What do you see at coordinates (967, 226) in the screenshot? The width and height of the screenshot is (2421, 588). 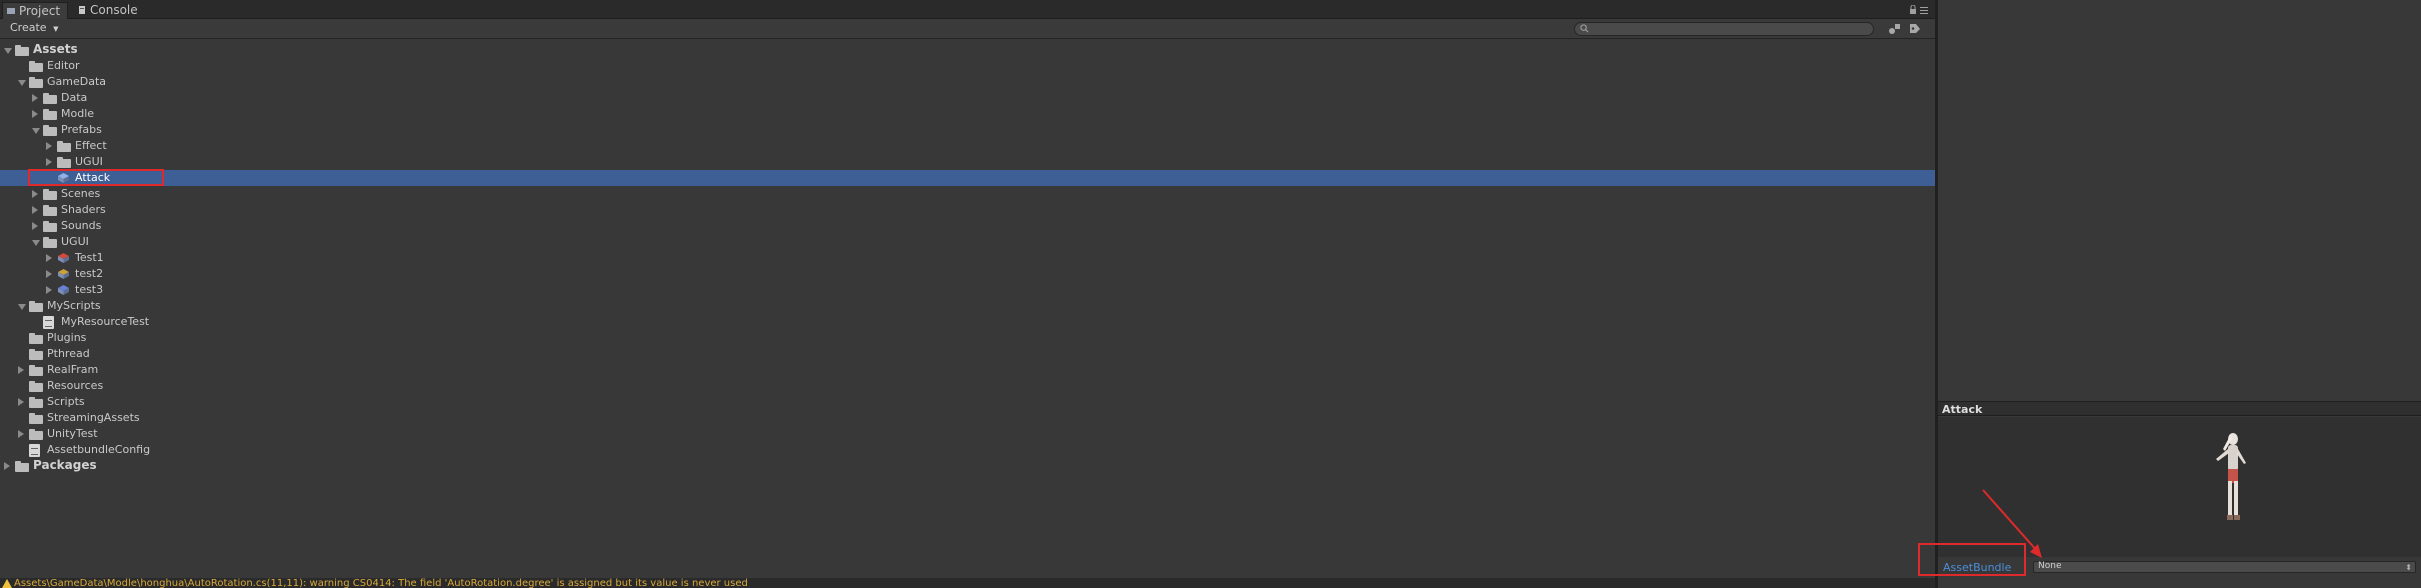 I see `tree-row: Sounds` at bounding box center [967, 226].